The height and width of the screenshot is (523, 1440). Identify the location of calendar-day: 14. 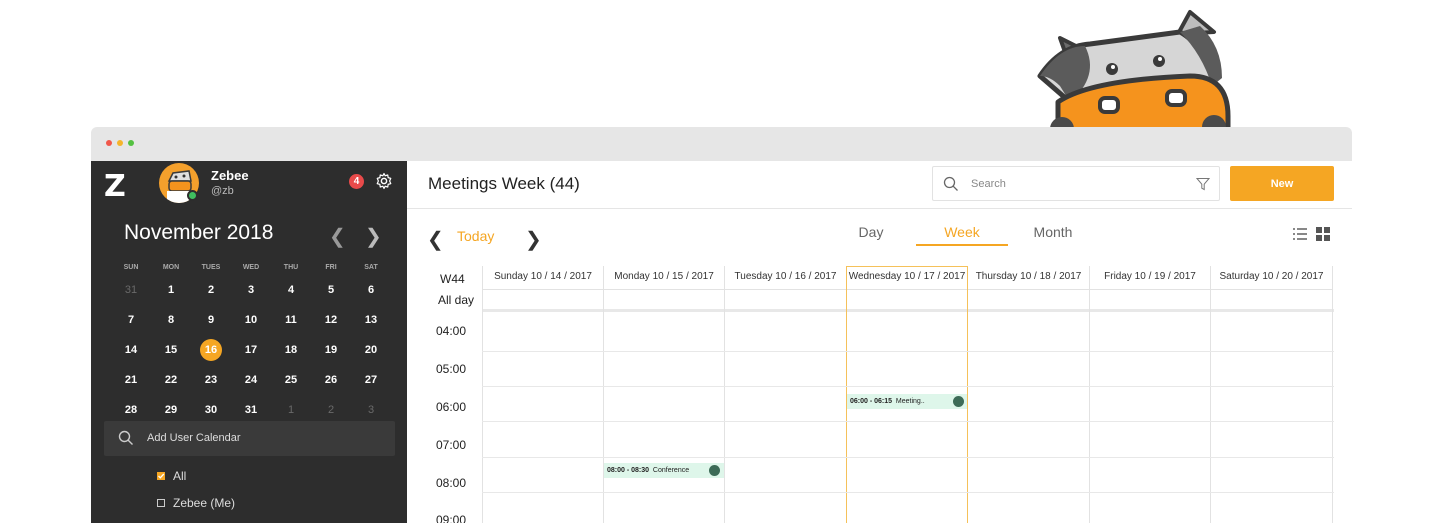
(131, 350).